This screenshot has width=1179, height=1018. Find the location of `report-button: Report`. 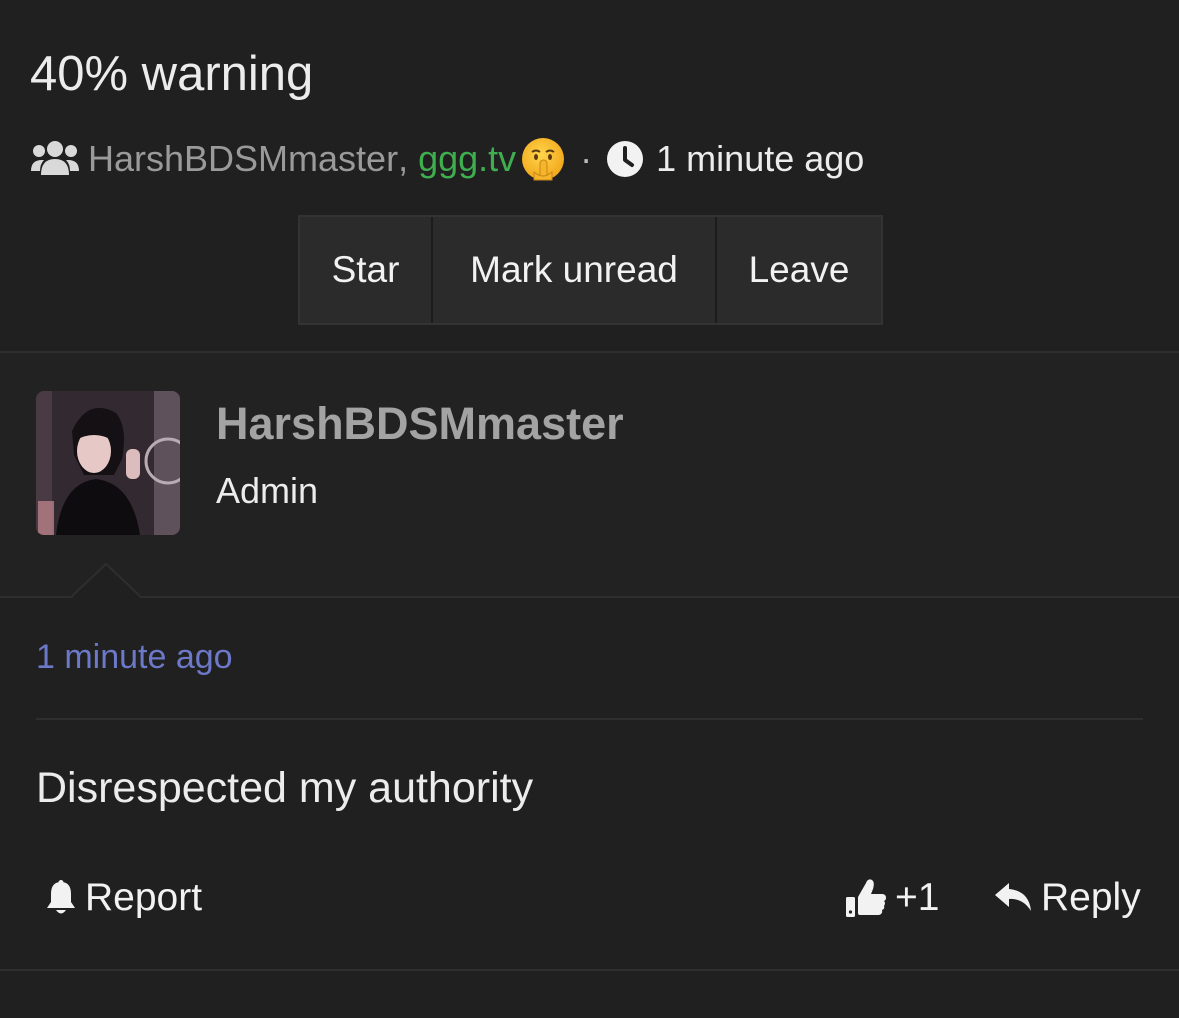

report-button: Report is located at coordinates (123, 898).